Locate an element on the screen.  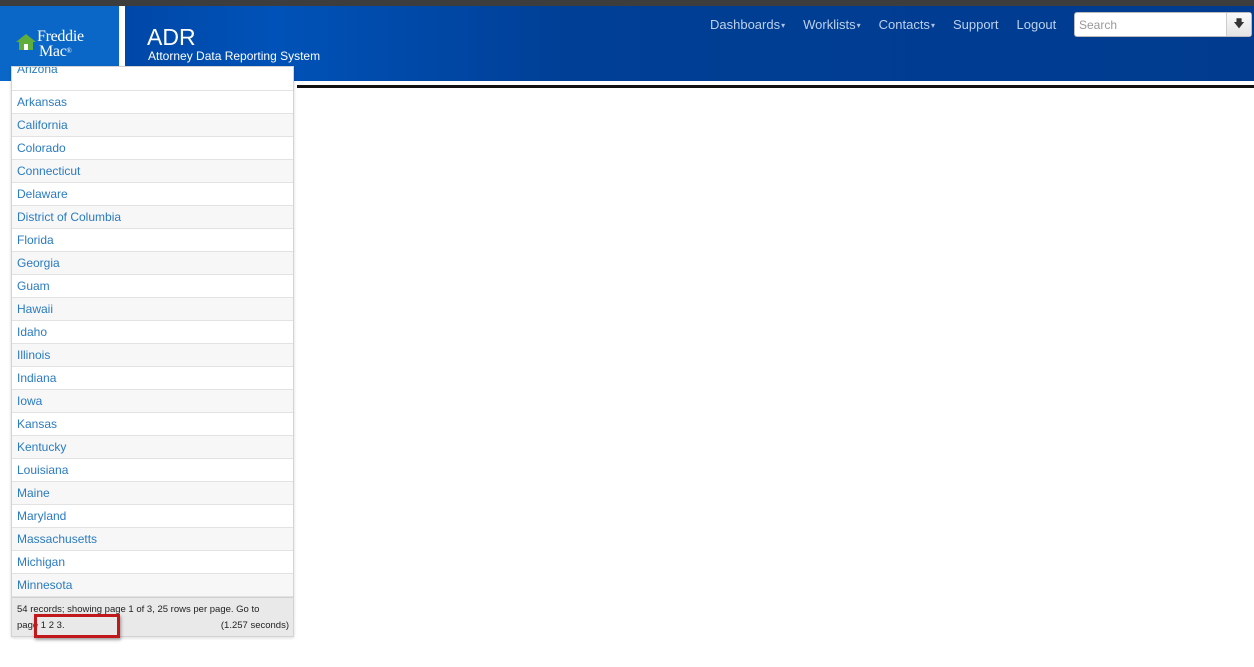
state-link: Louisiana is located at coordinates (152, 470).